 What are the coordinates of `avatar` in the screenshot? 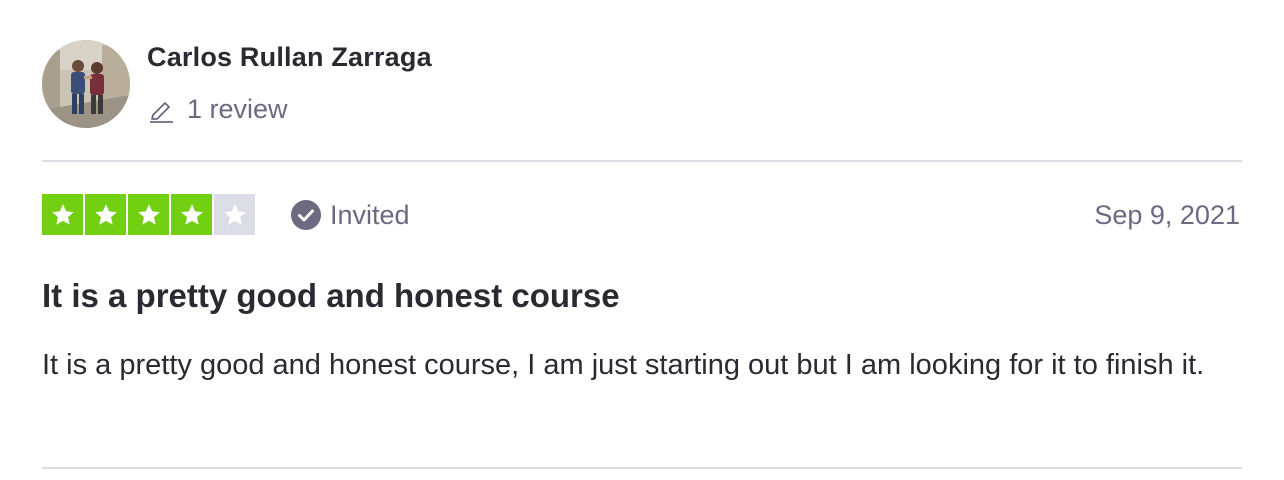 It's located at (86, 84).